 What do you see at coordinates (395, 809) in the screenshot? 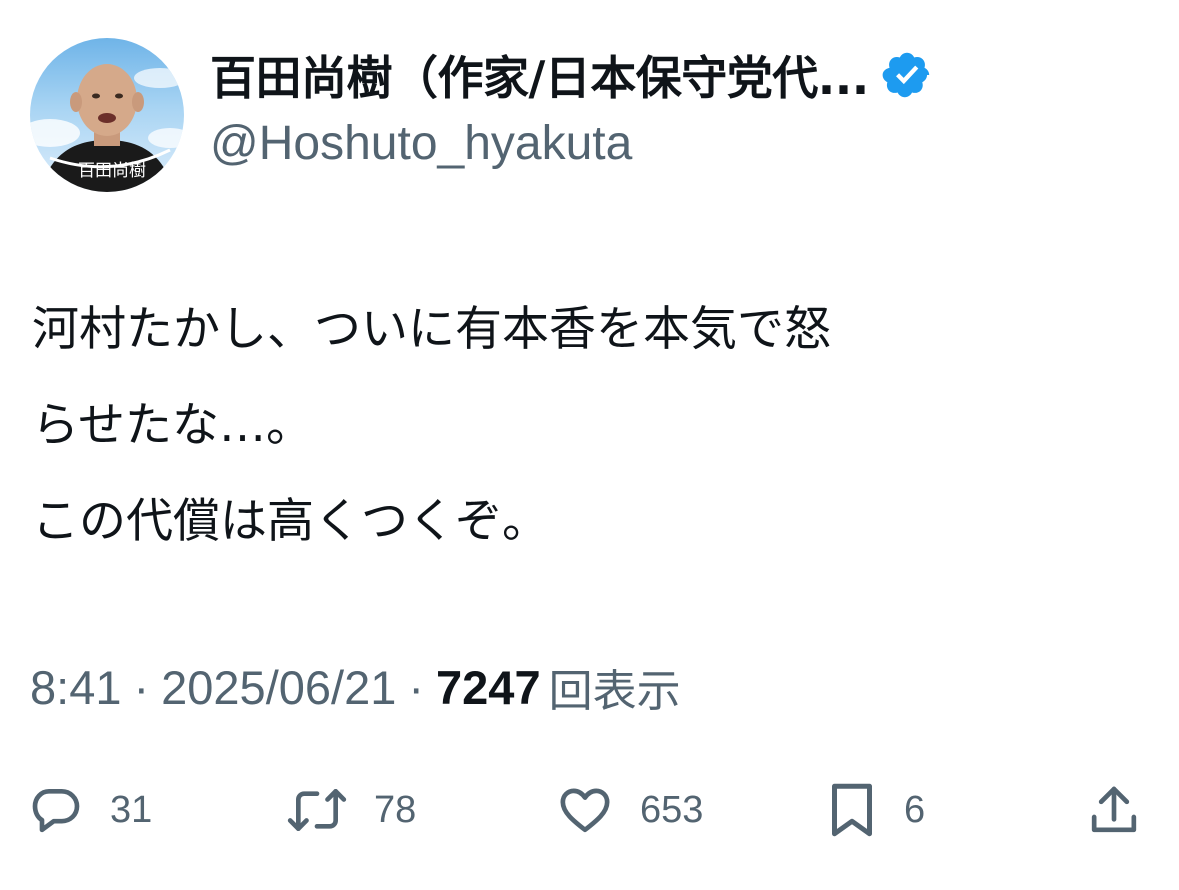
I see `retweet-count: 78` at bounding box center [395, 809].